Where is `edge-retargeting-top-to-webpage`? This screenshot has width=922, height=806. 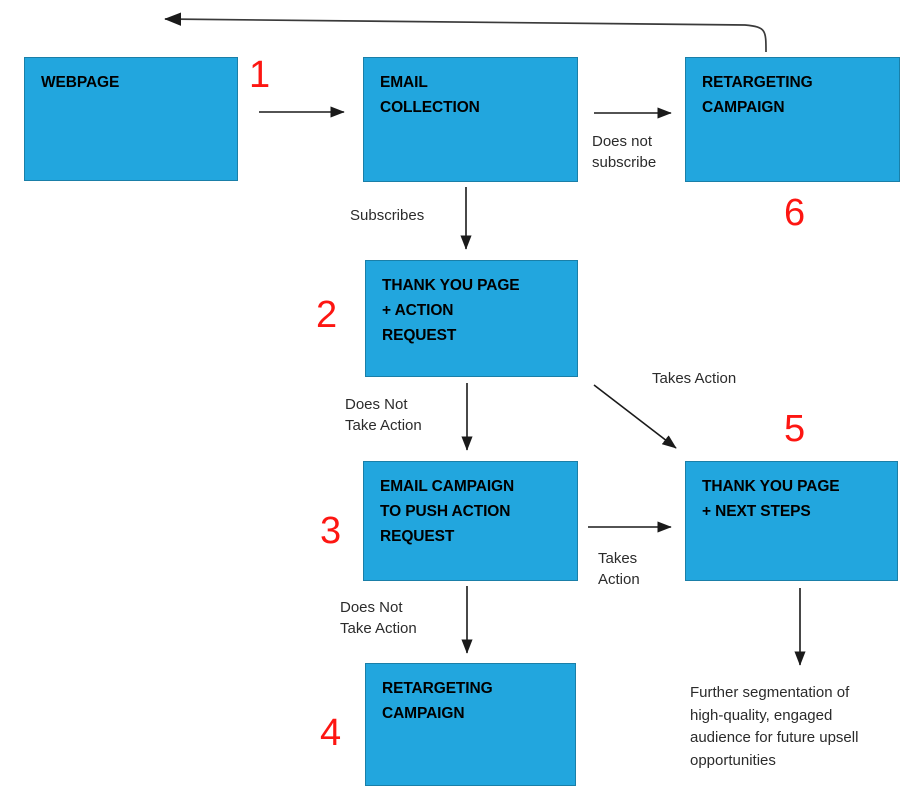
edge-retargeting-top-to-webpage is located at coordinates (465, 32).